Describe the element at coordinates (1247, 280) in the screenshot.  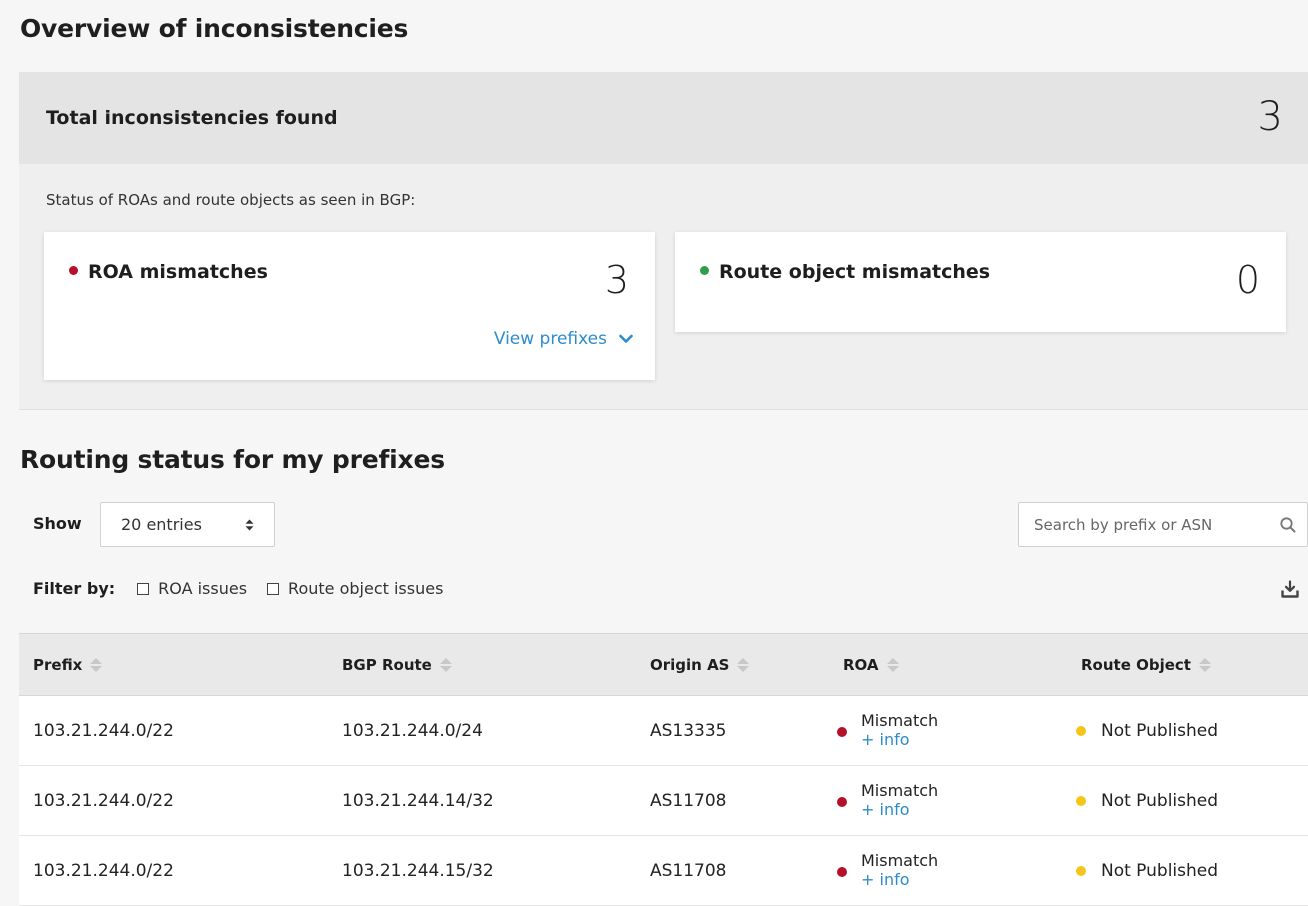
I see `route-object-mismatches-count: 0` at that location.